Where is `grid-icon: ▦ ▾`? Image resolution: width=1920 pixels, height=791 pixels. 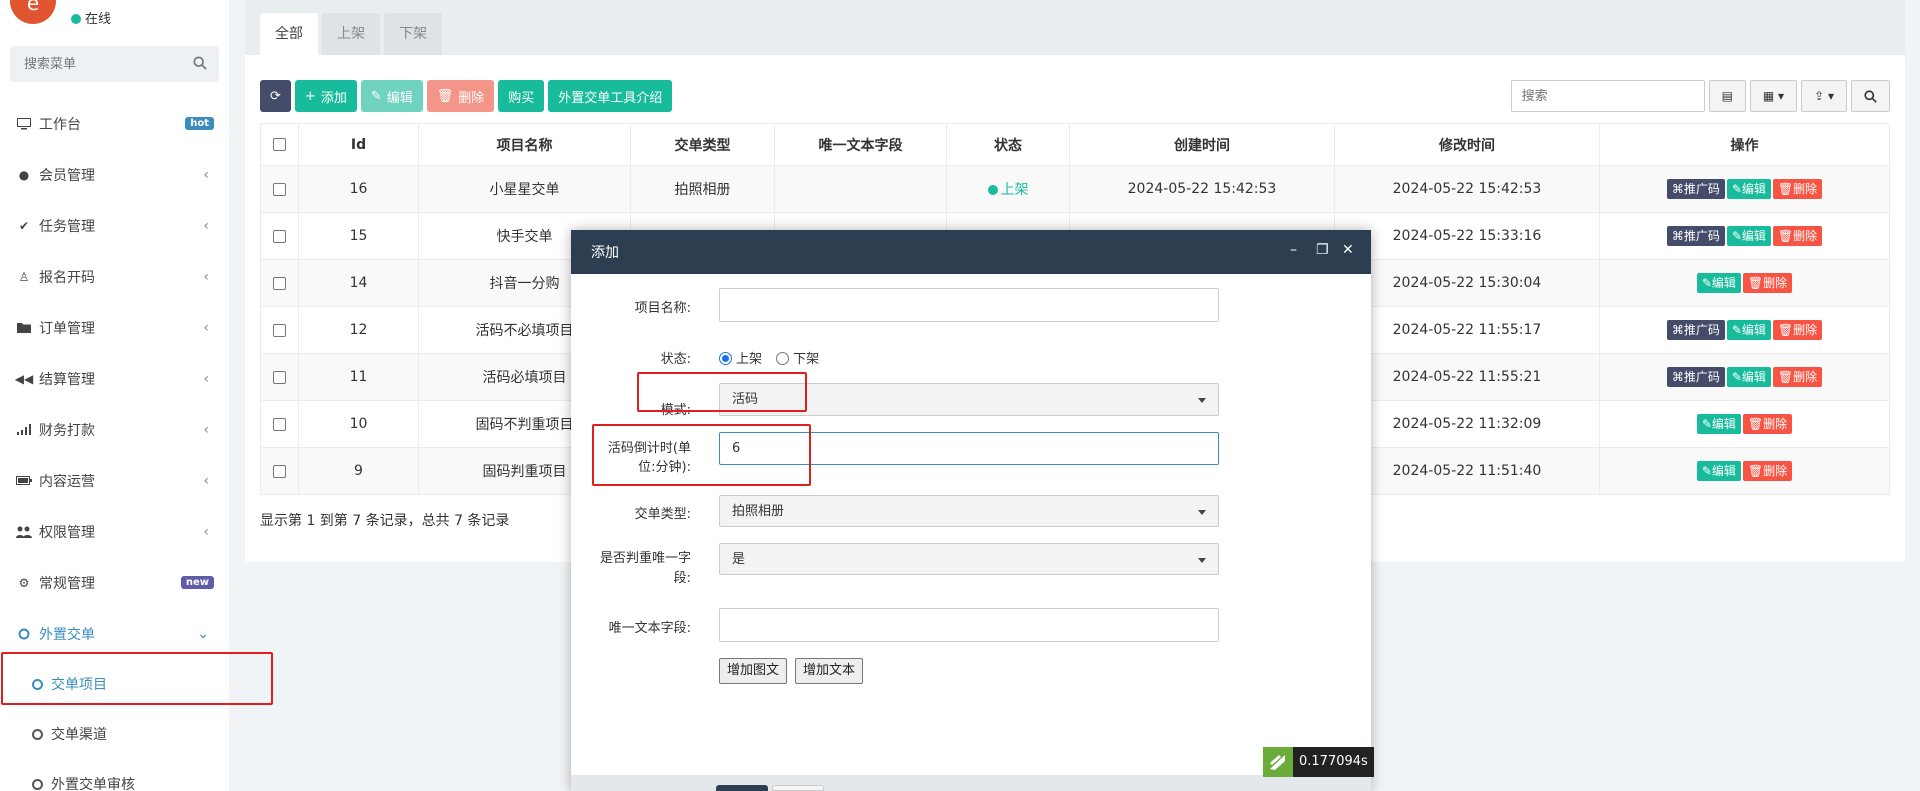
grid-icon: ▦ ▾ is located at coordinates (1773, 96).